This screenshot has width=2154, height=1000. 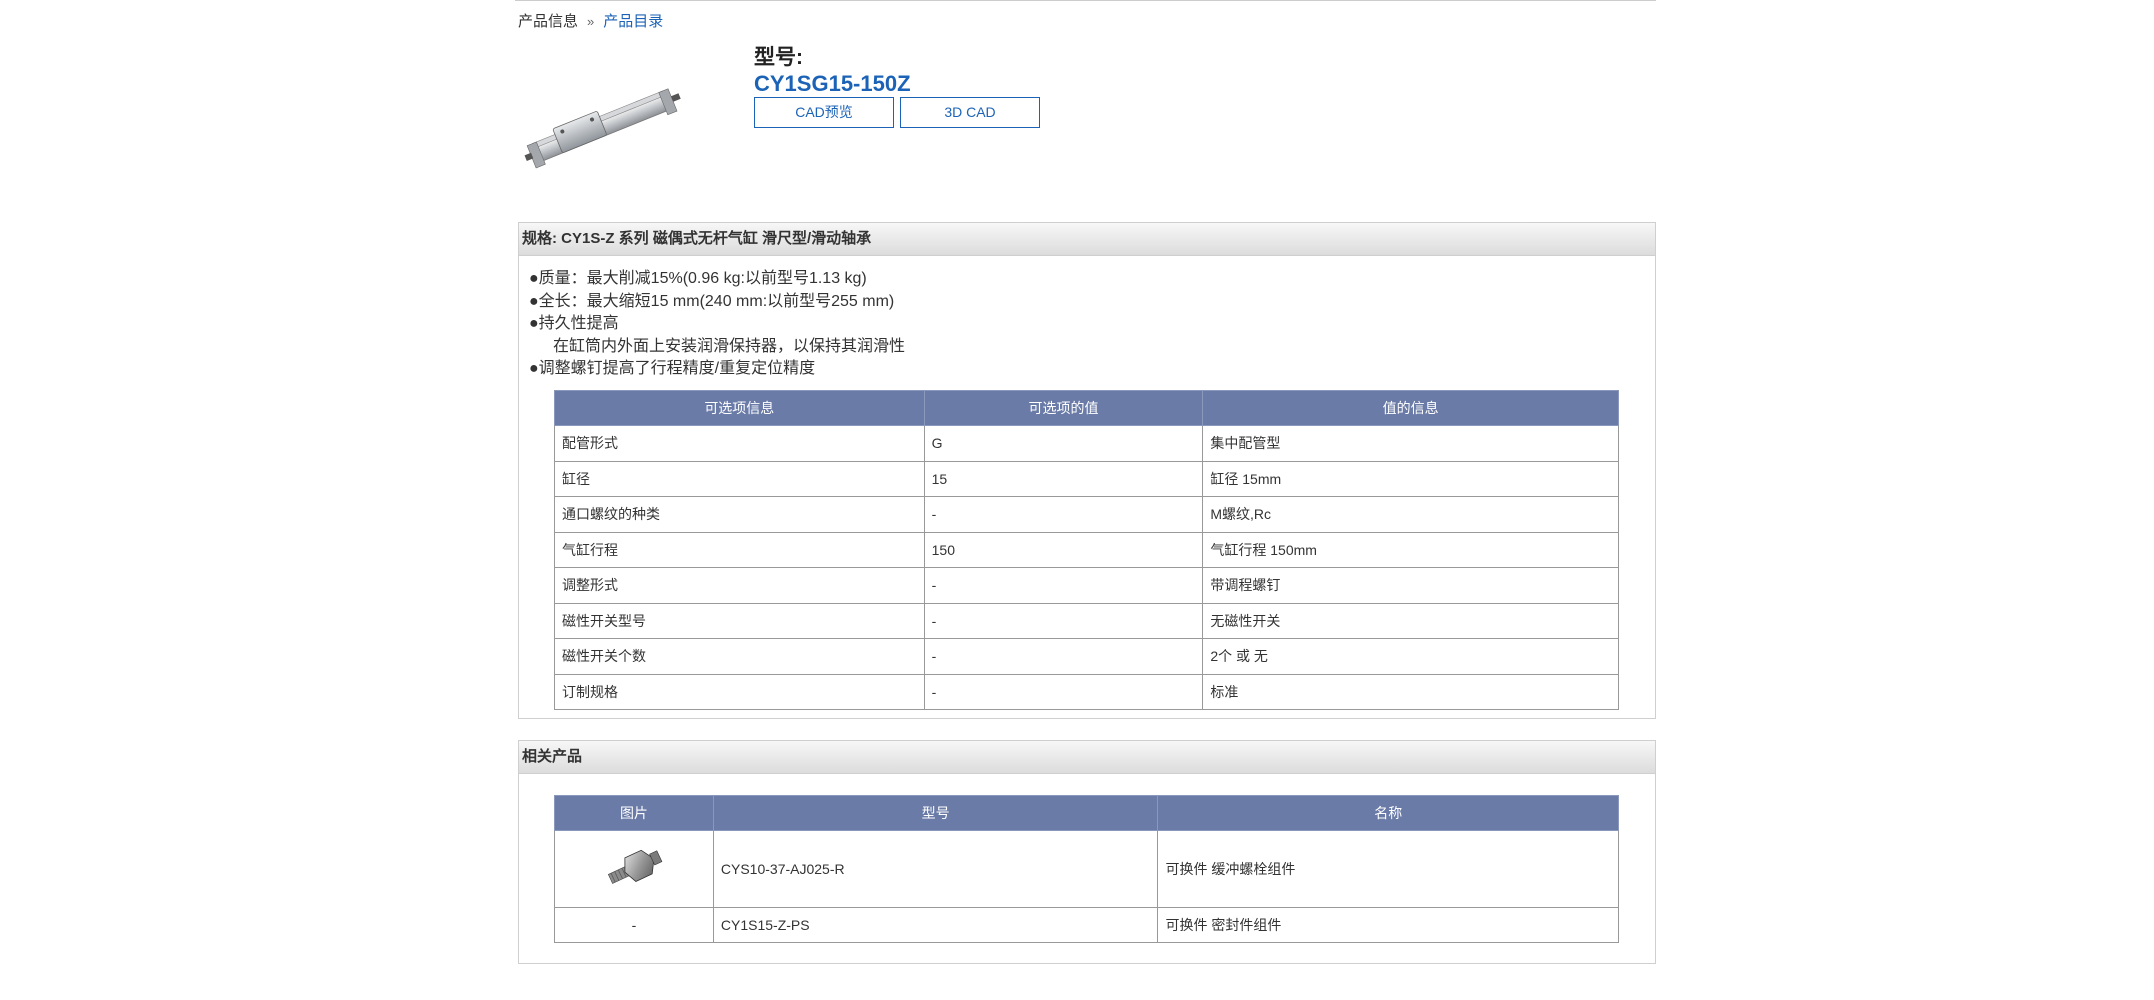 What do you see at coordinates (778, 57) in the screenshot?
I see `model-label: 型号:` at bounding box center [778, 57].